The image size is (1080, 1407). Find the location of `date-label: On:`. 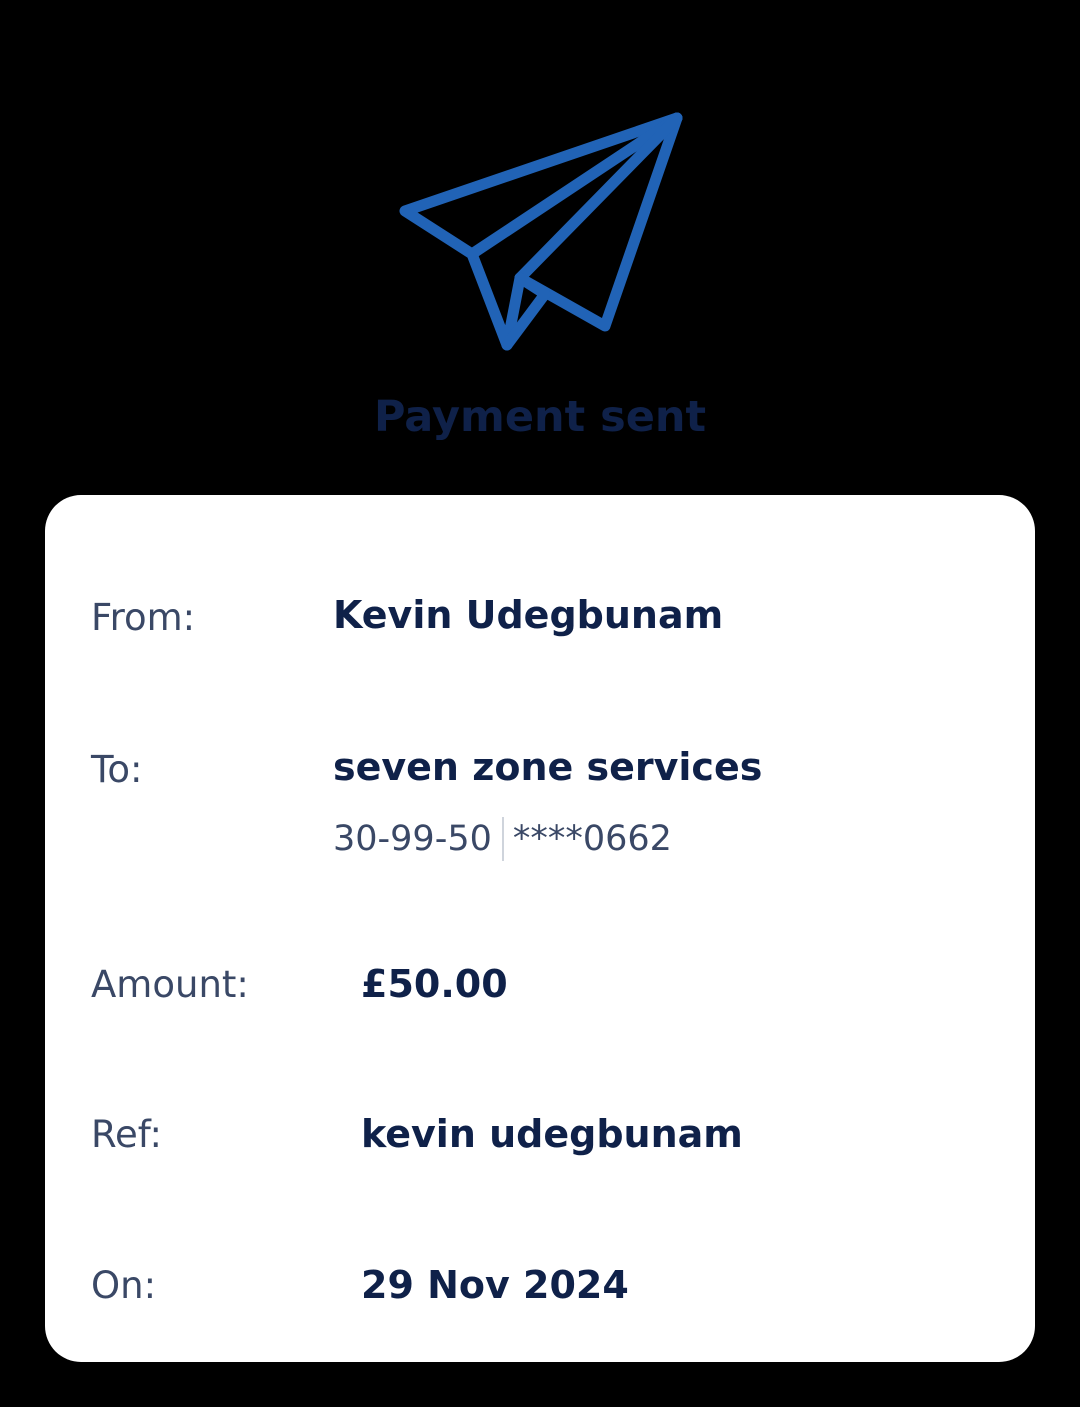

date-label: On: is located at coordinates (124, 1285).